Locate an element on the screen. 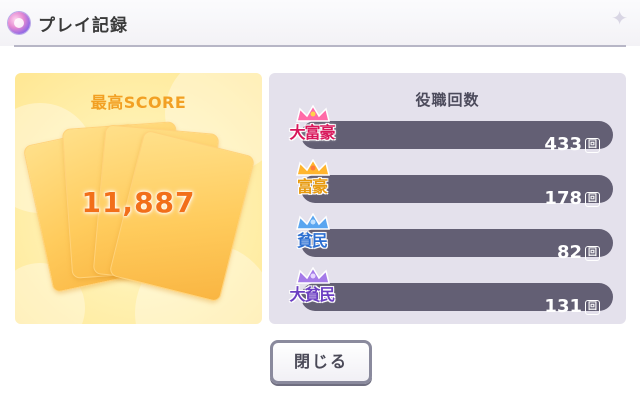 The width and height of the screenshot is (640, 402). role-name-daihinmin: 大貧民 is located at coordinates (312, 294).